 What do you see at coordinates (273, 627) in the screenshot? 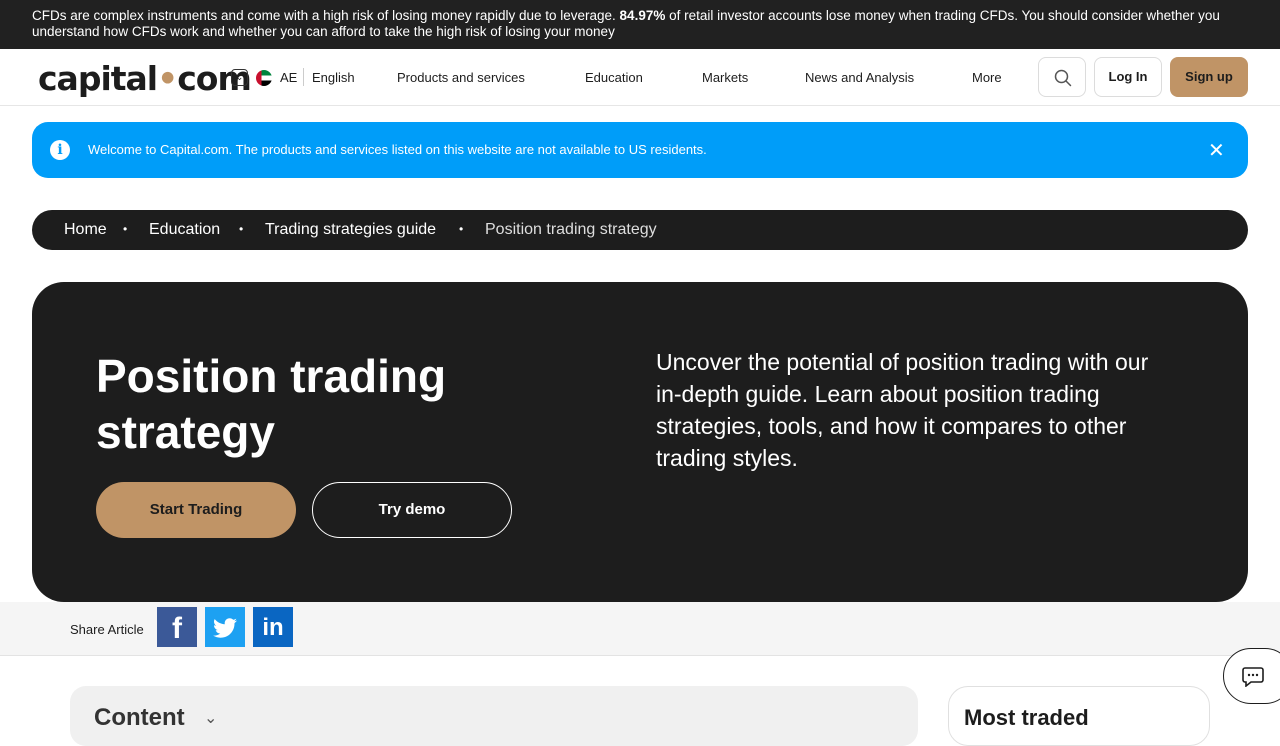
I see `linkedin-icon: in` at bounding box center [273, 627].